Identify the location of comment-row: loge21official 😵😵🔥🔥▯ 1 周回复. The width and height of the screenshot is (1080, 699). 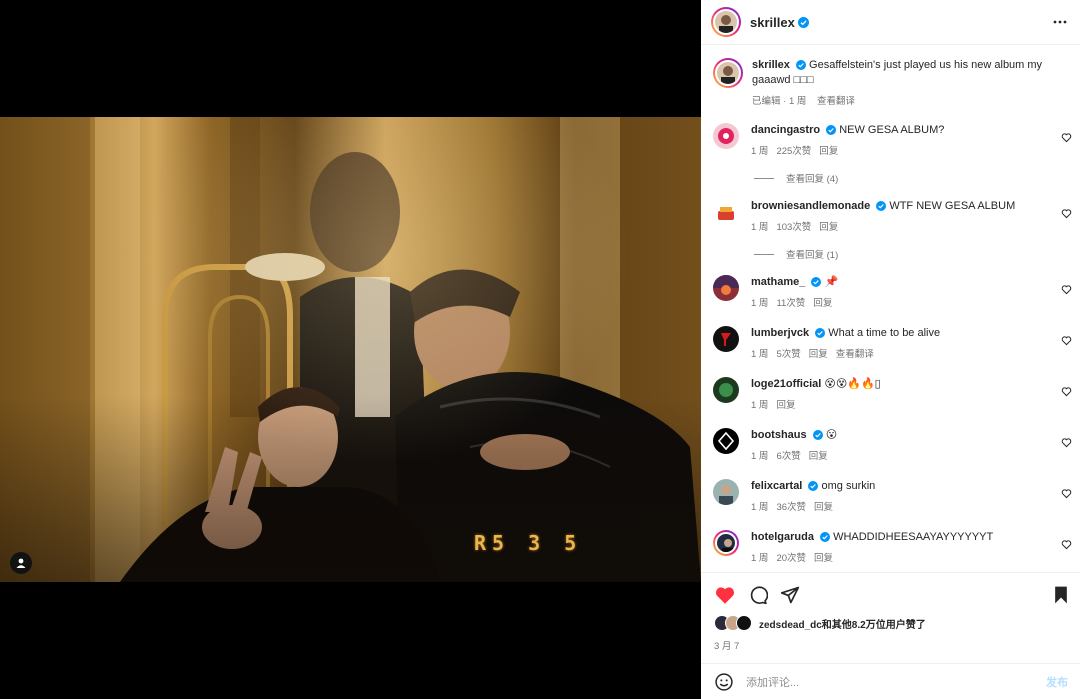
(890, 395).